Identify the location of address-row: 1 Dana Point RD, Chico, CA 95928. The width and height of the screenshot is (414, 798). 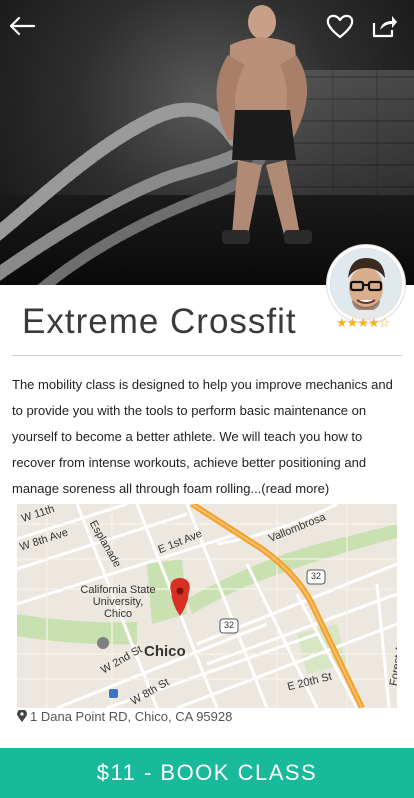
(124, 716).